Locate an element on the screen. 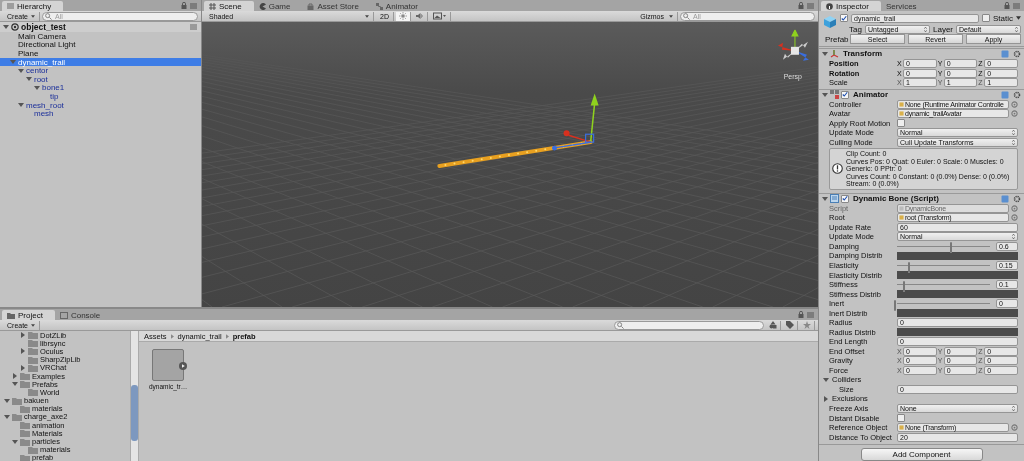 The height and width of the screenshot is (461, 1024). lighting-toggle is located at coordinates (403, 16).